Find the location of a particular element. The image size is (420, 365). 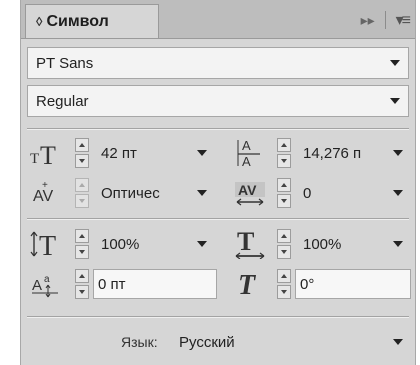

font-size-field: 42 пт is located at coordinates (156, 153).